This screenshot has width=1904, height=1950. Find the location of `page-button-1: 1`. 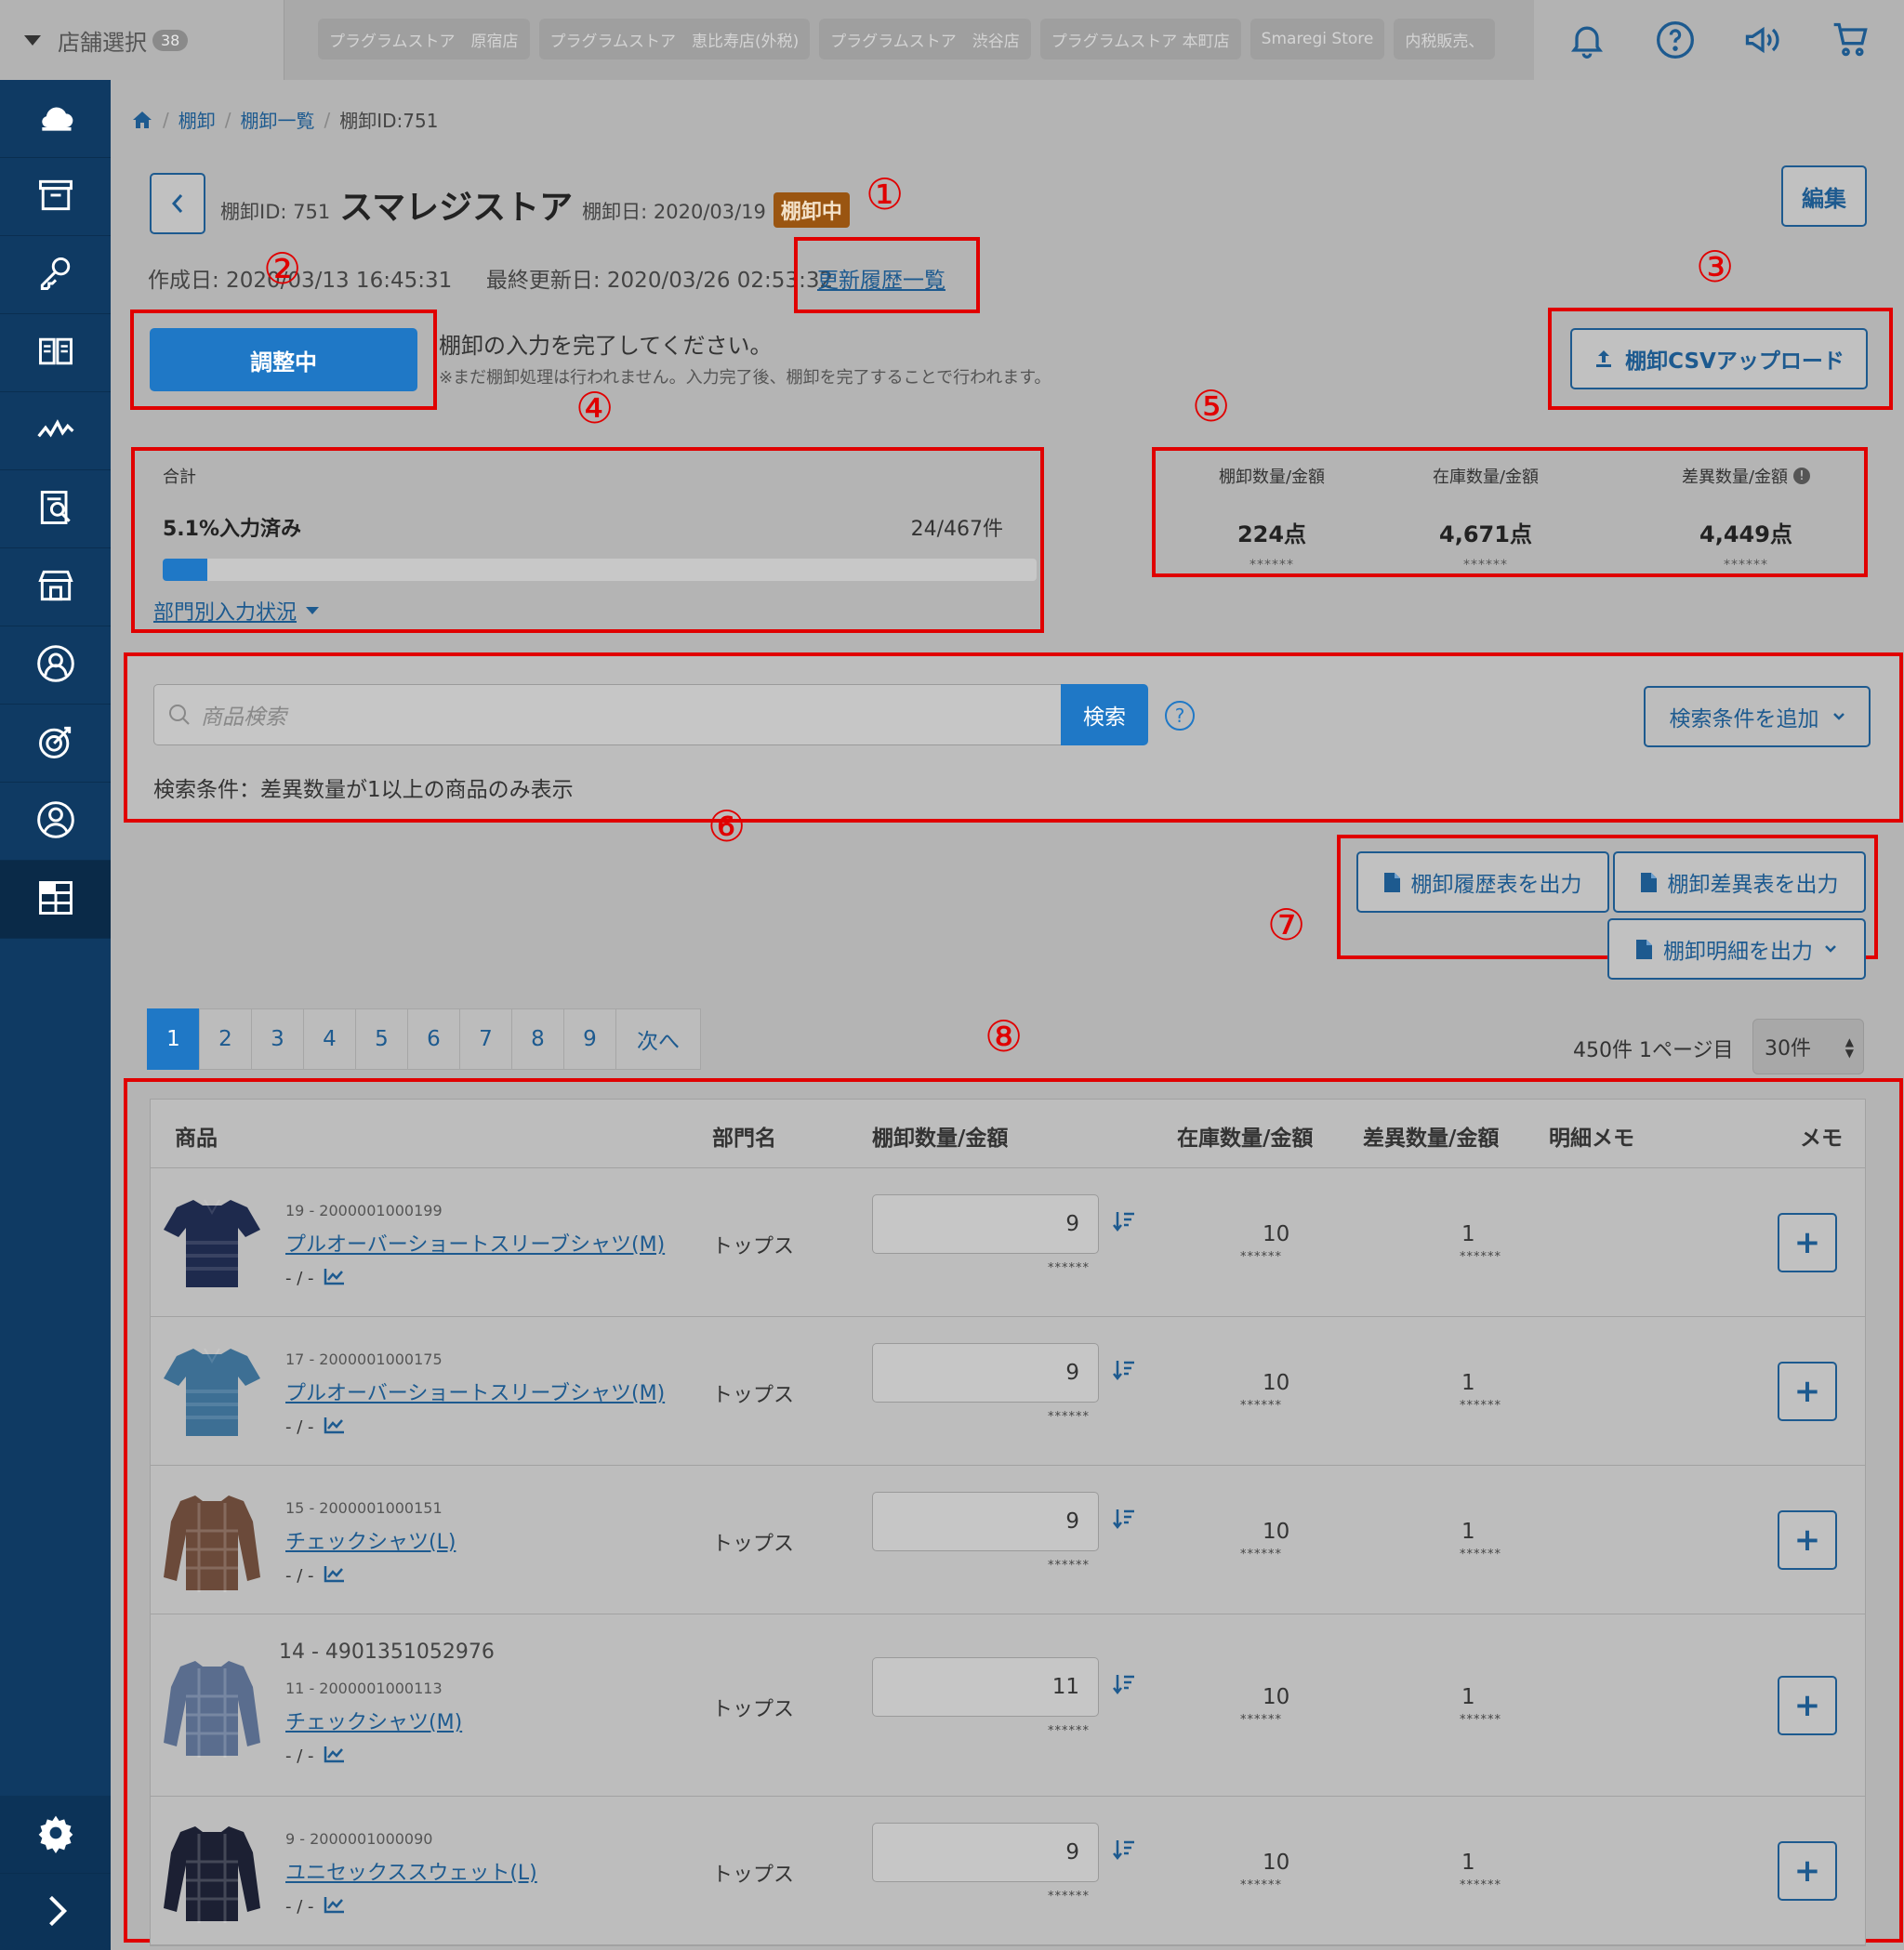

page-button-1: 1 is located at coordinates (173, 1039).